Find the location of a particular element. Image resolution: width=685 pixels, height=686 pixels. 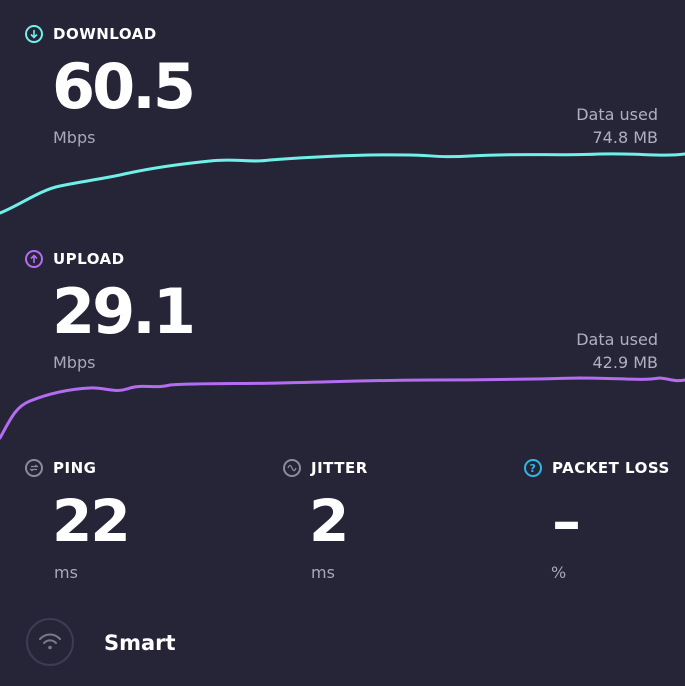

upload-graph-line is located at coordinates (342, 408).